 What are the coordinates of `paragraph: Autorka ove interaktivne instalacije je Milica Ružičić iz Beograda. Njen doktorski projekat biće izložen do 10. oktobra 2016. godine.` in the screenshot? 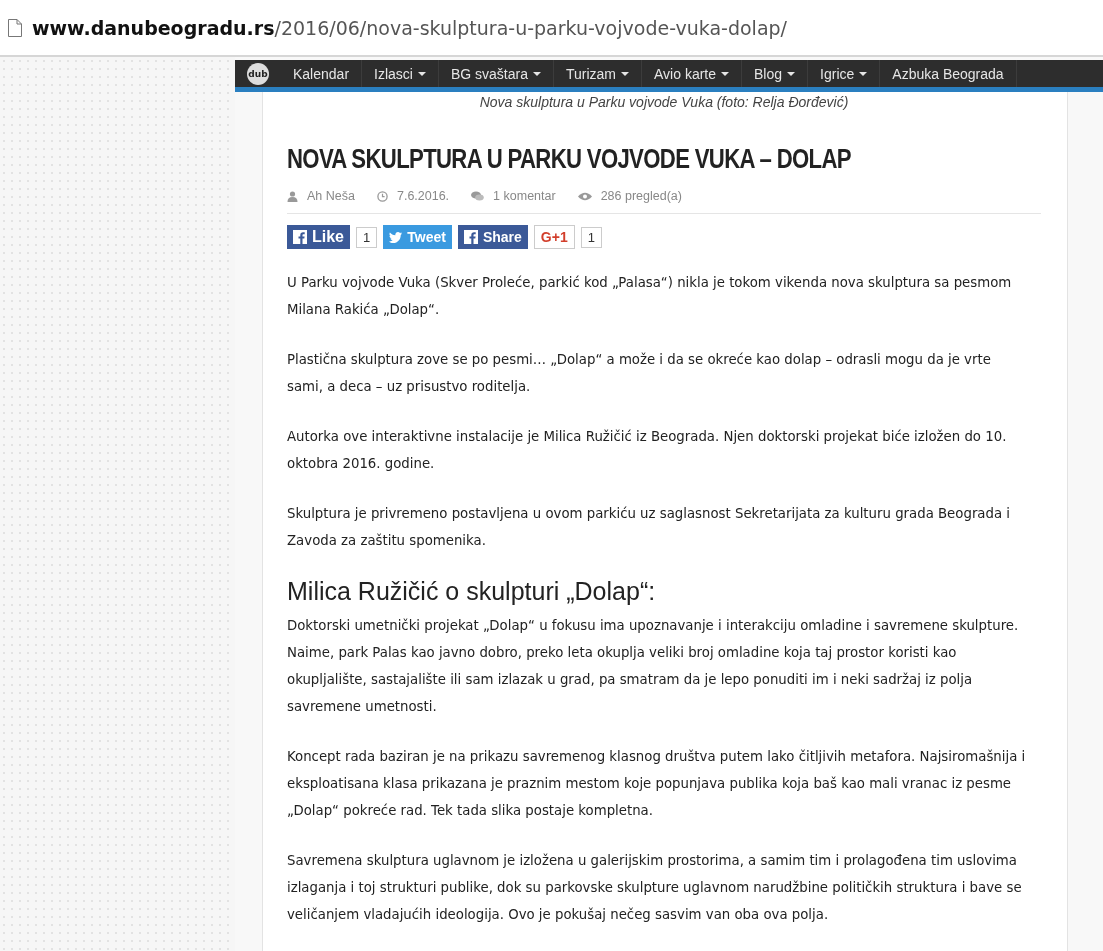 It's located at (647, 450).